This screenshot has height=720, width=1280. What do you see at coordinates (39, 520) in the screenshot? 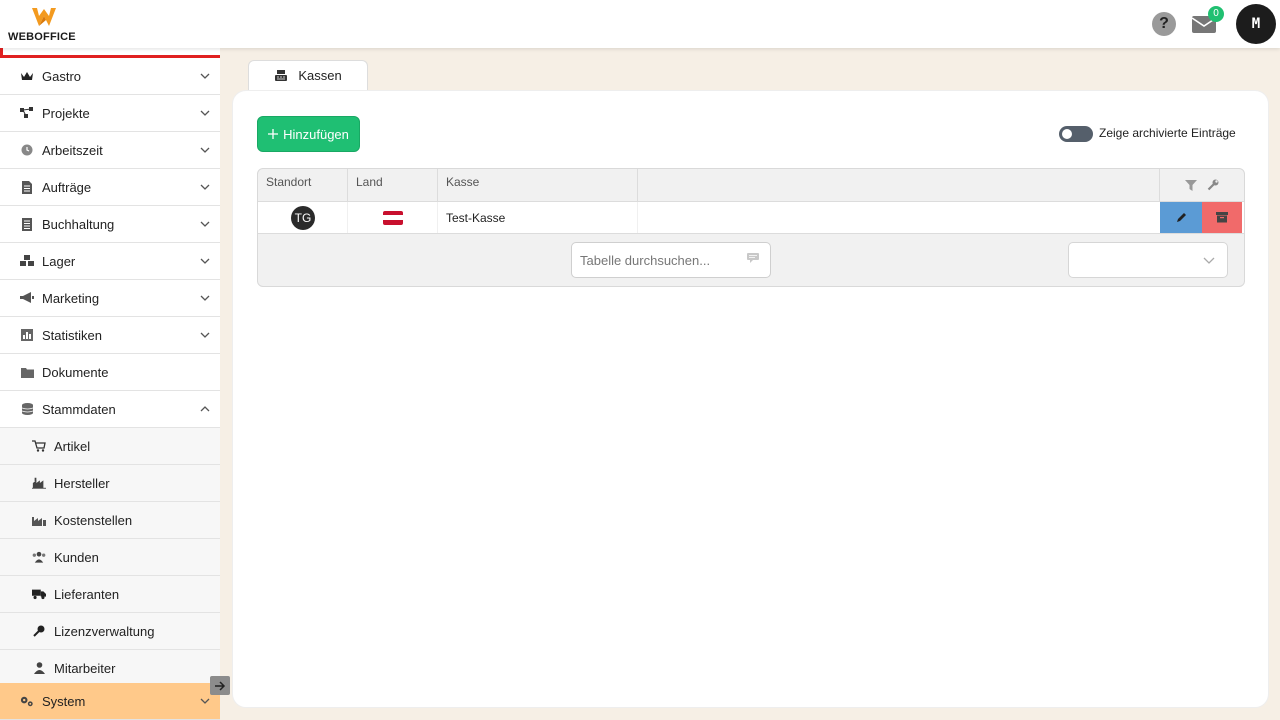
I see `industry-icon` at bounding box center [39, 520].